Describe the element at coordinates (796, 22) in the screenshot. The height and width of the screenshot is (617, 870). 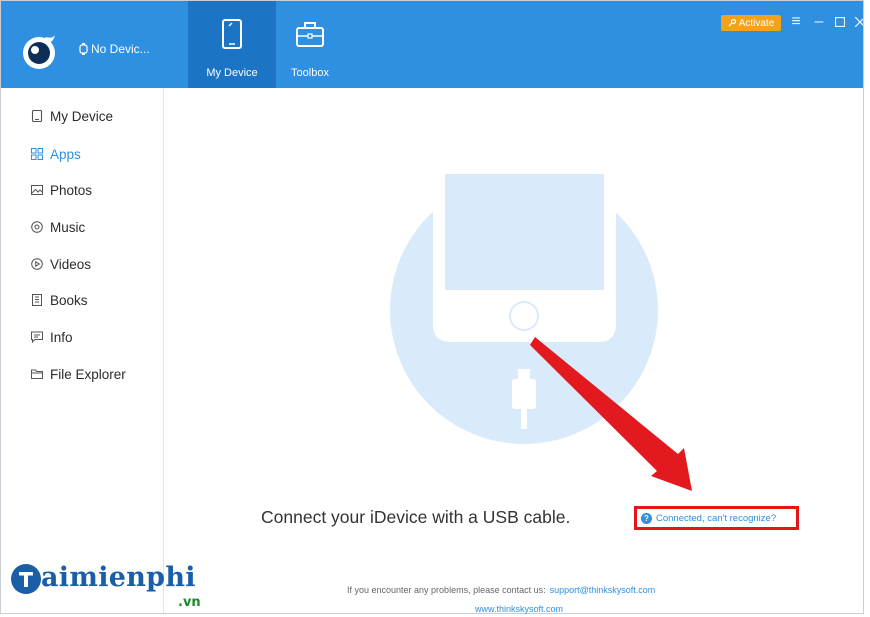
I see `menu-icon: ≡` at that location.